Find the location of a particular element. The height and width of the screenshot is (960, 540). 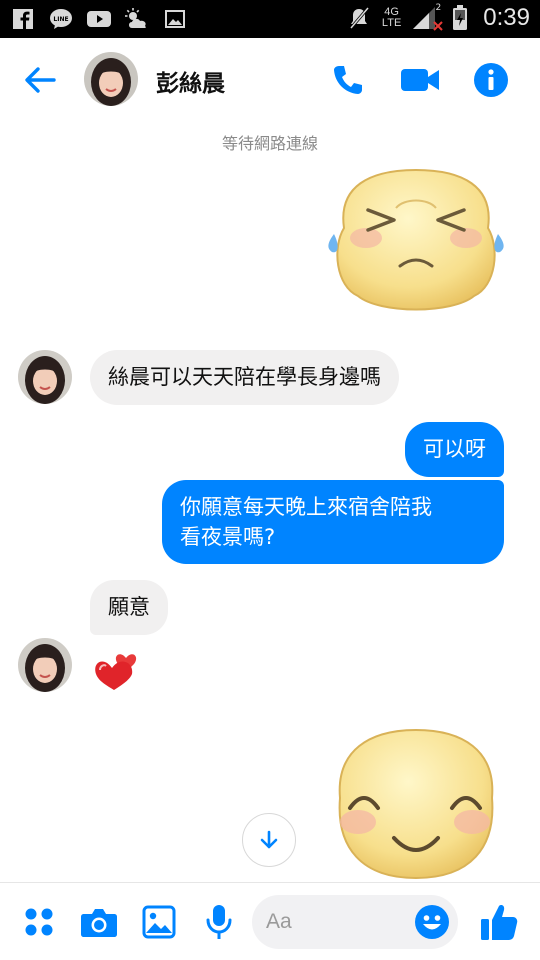

chat-header: 彭絲晨 is located at coordinates (270, 79).